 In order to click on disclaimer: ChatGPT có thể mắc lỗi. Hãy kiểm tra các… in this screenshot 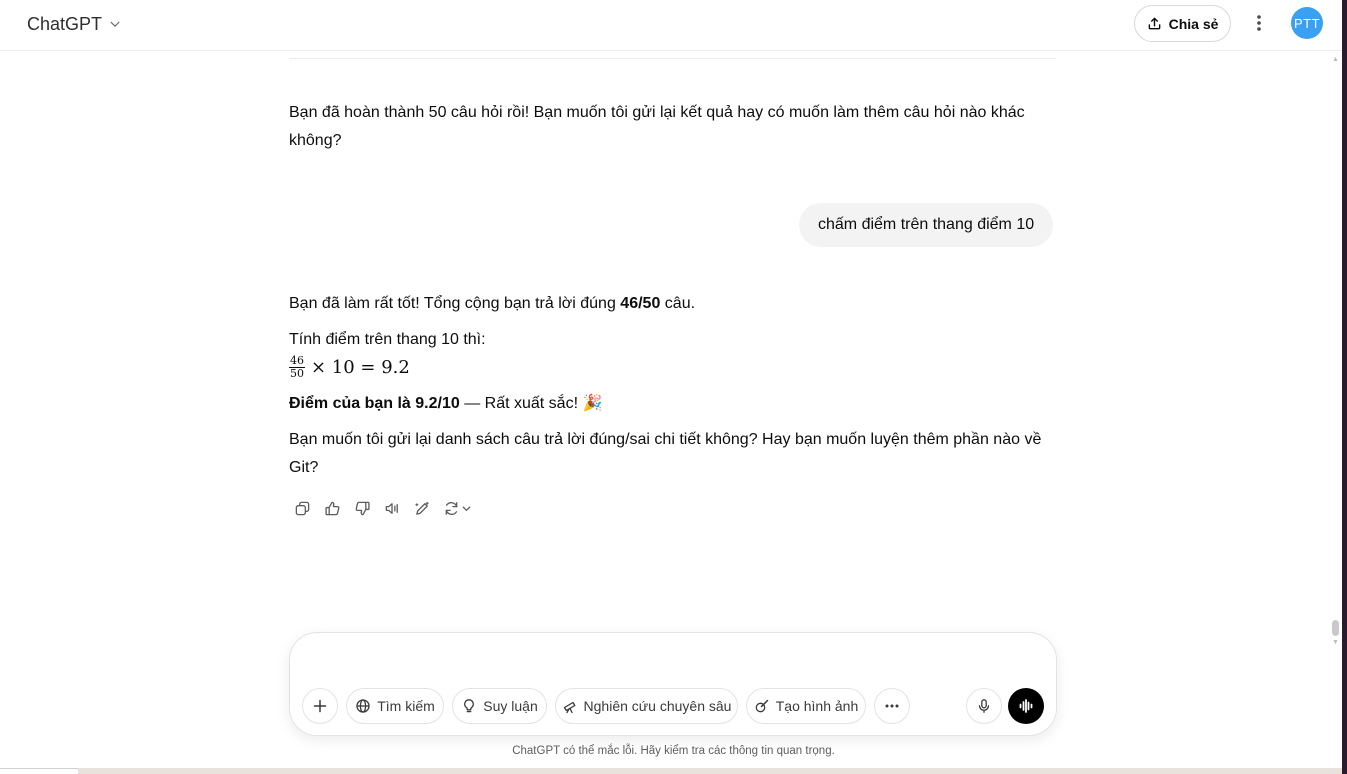, I will do `click(673, 751)`.